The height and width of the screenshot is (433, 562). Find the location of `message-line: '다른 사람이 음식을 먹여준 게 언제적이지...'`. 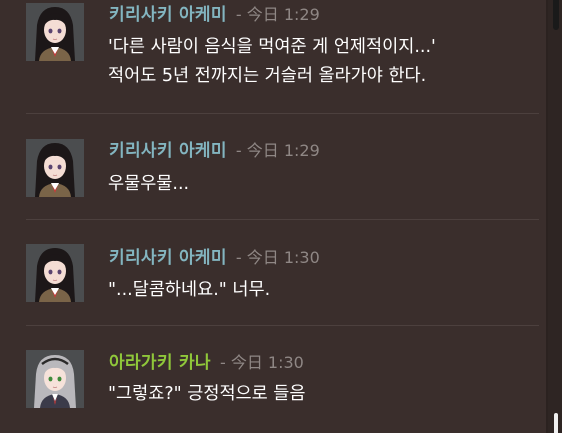

message-line: '다른 사람이 음식을 먹여준 게 언제적이지...' is located at coordinates (272, 47).